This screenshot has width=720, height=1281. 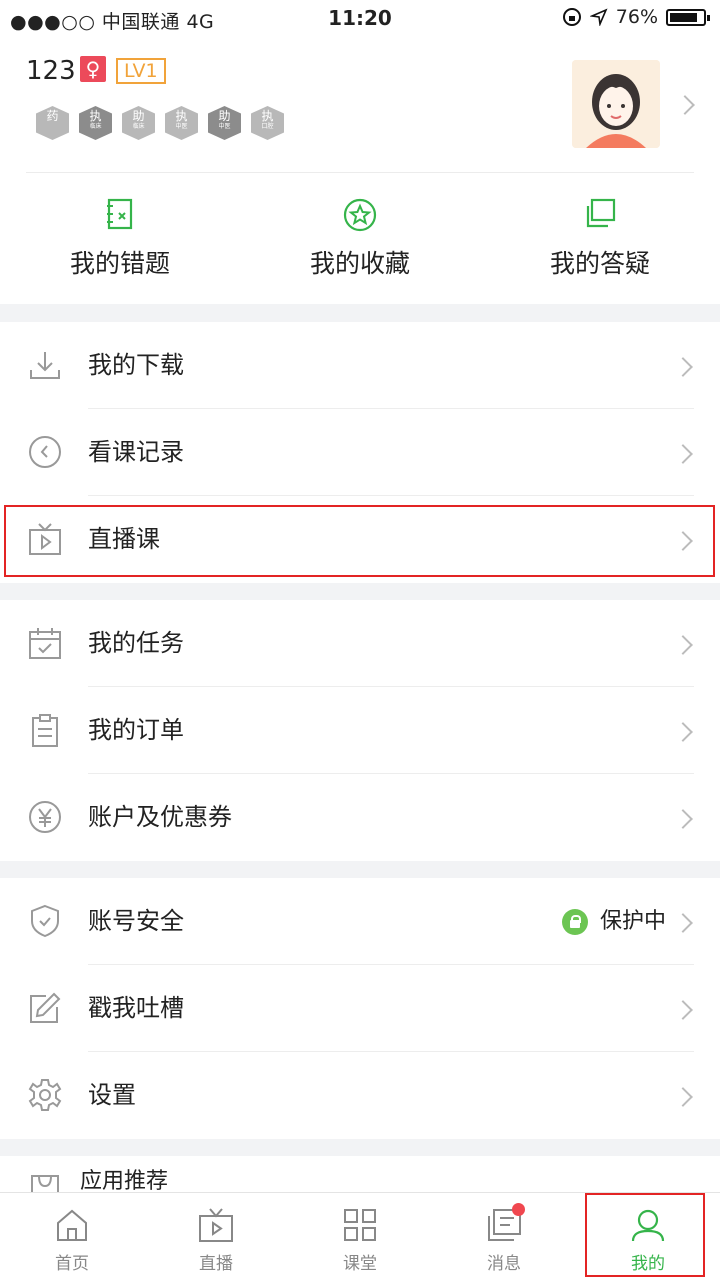 I want to click on lock-icon, so click(x=574, y=921).